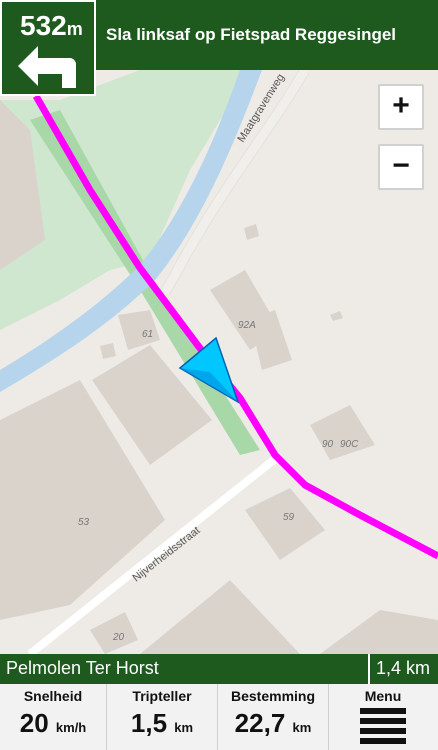 This screenshot has height=750, width=438. What do you see at coordinates (84, 522) in the screenshot?
I see `house-number: 53` at bounding box center [84, 522].